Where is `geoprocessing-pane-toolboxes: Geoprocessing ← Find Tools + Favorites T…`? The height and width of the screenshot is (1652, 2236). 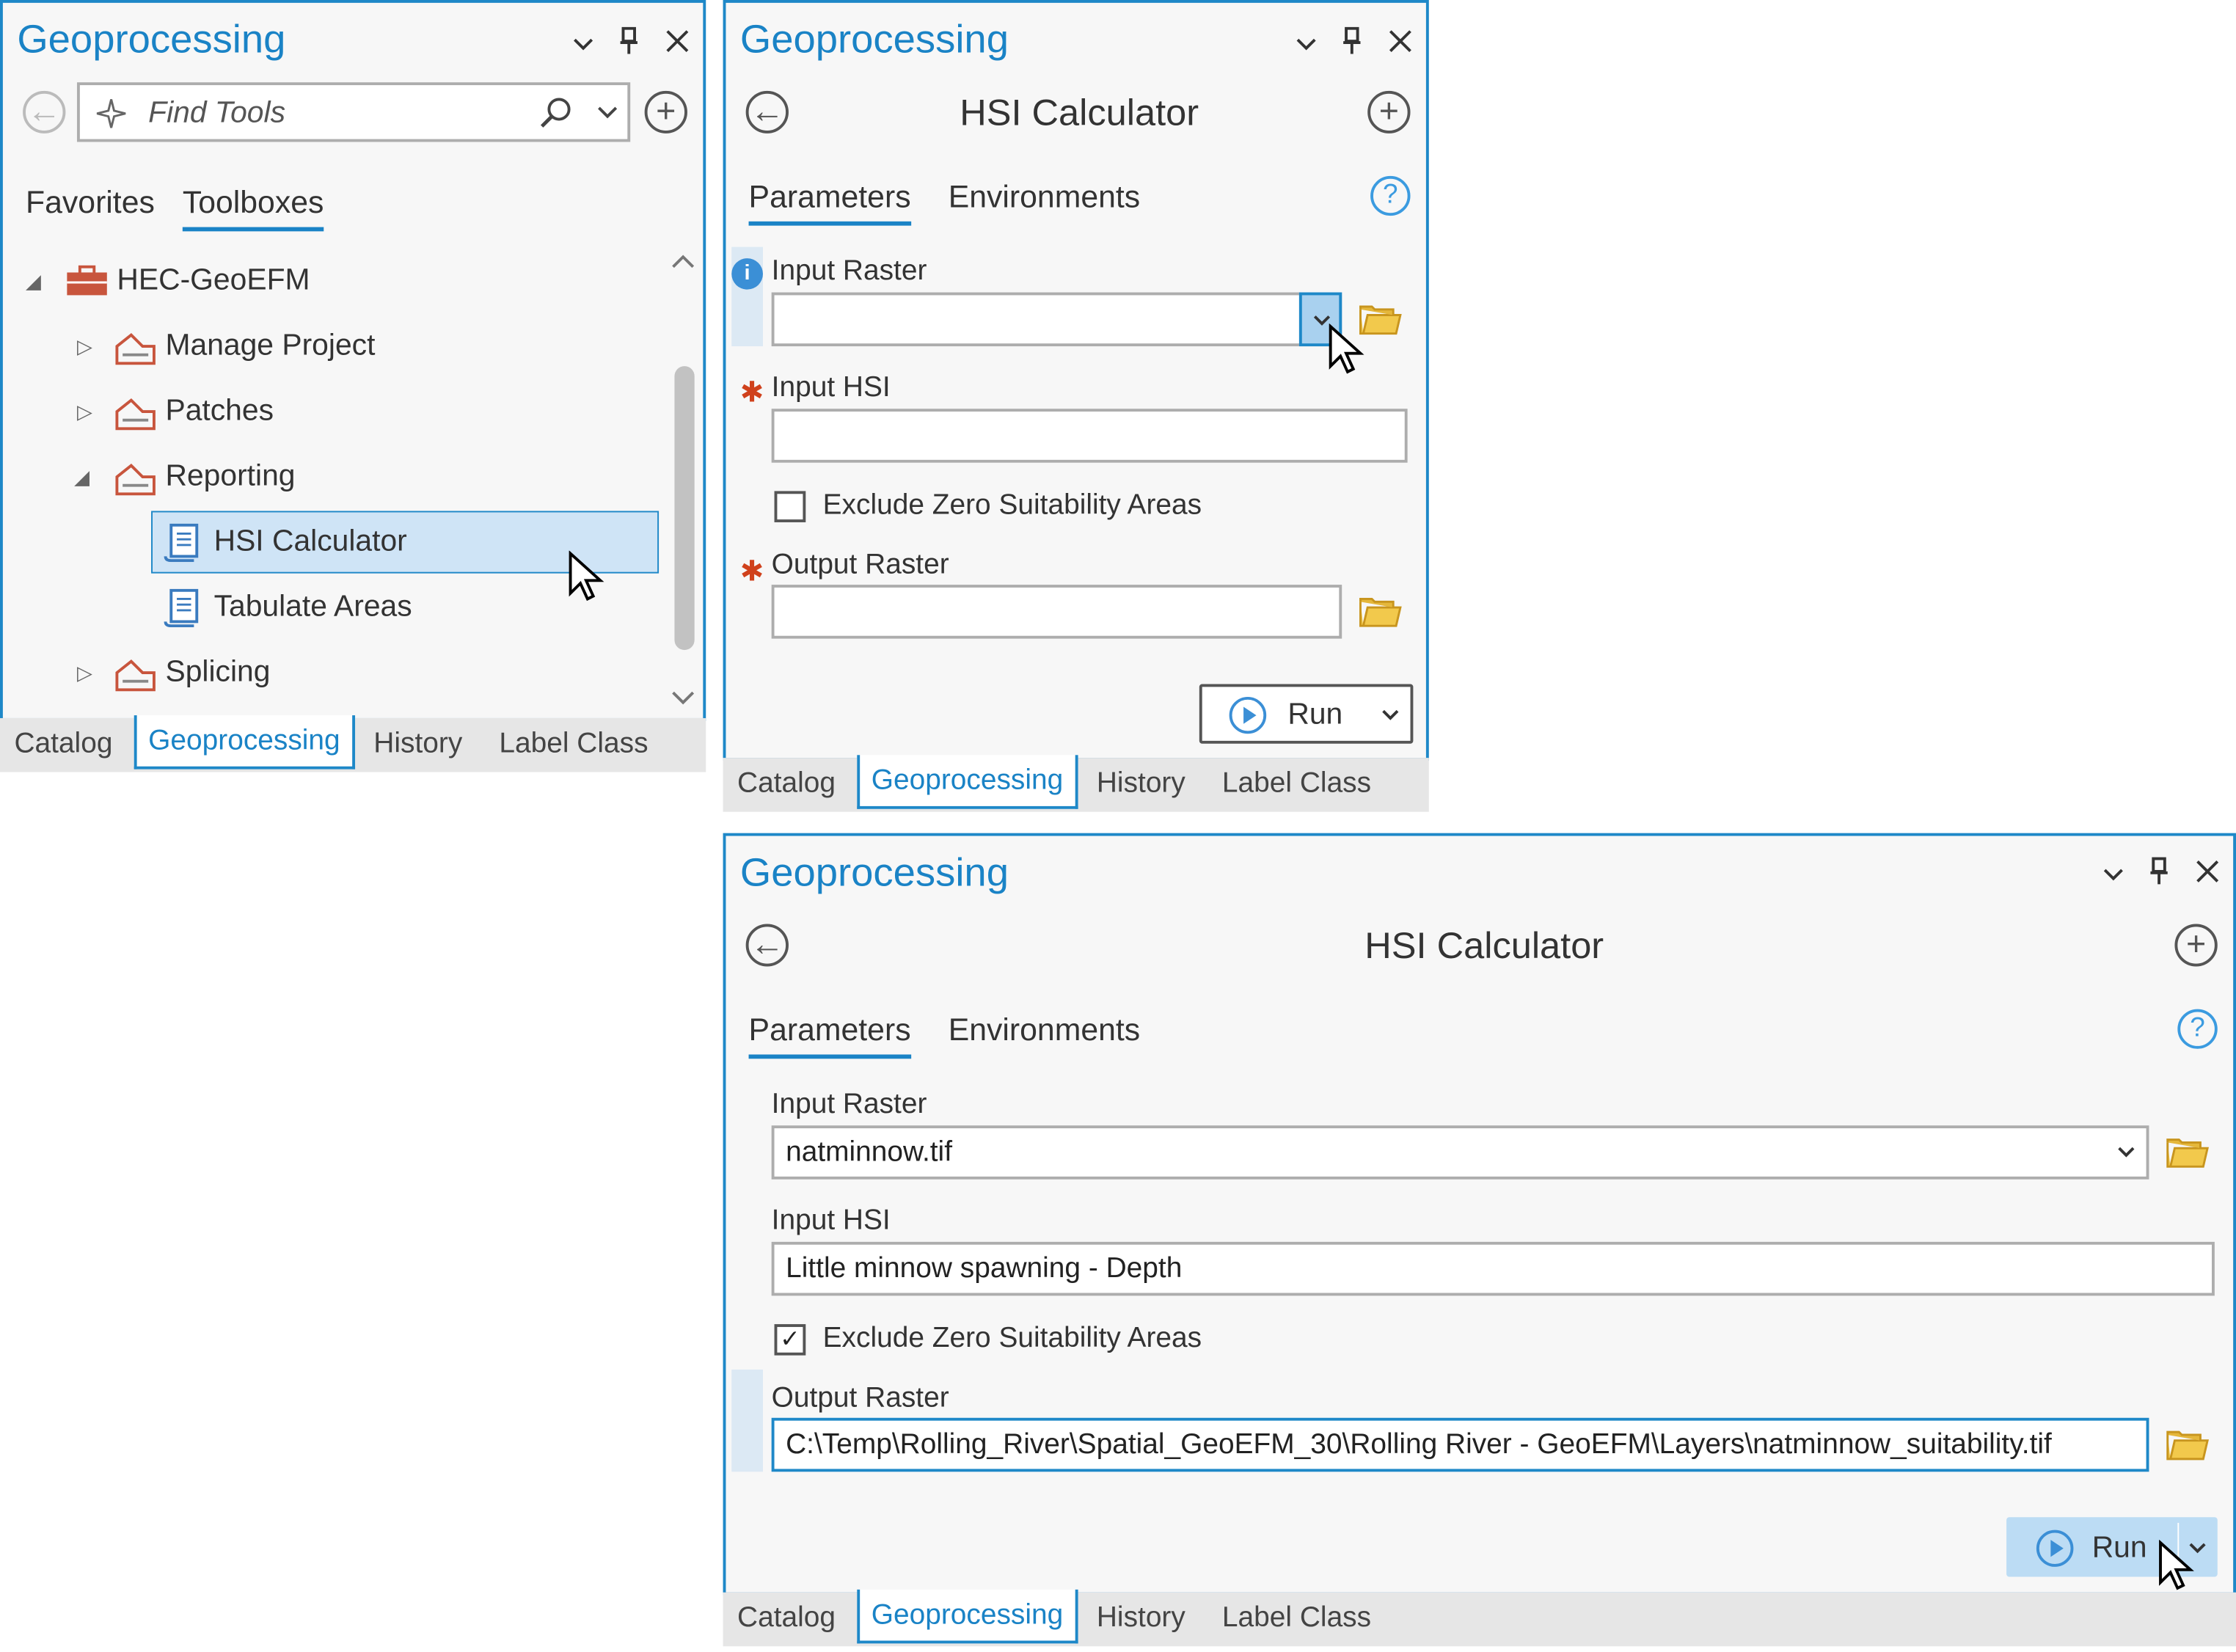 geoprocessing-pane-toolboxes: Geoprocessing ← Find Tools + Favorites T… is located at coordinates (353, 360).